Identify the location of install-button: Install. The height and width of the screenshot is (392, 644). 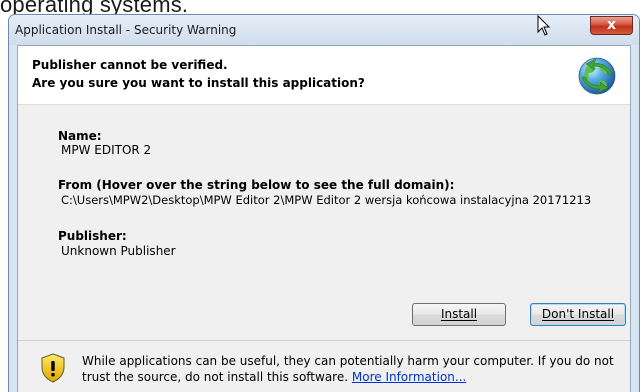
(459, 314).